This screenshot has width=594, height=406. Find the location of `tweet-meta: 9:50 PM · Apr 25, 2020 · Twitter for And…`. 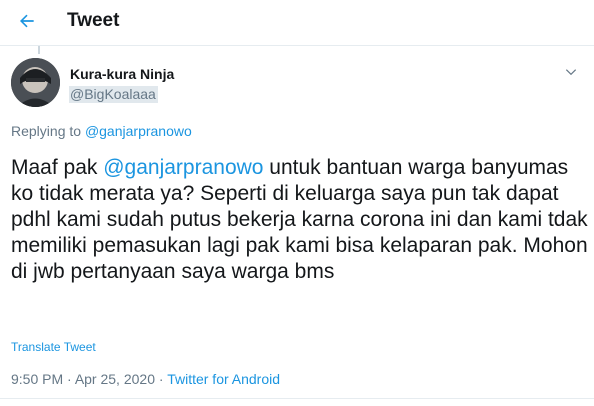

tweet-meta: 9:50 PM · Apr 25, 2020 · Twitter for And… is located at coordinates (145, 379).